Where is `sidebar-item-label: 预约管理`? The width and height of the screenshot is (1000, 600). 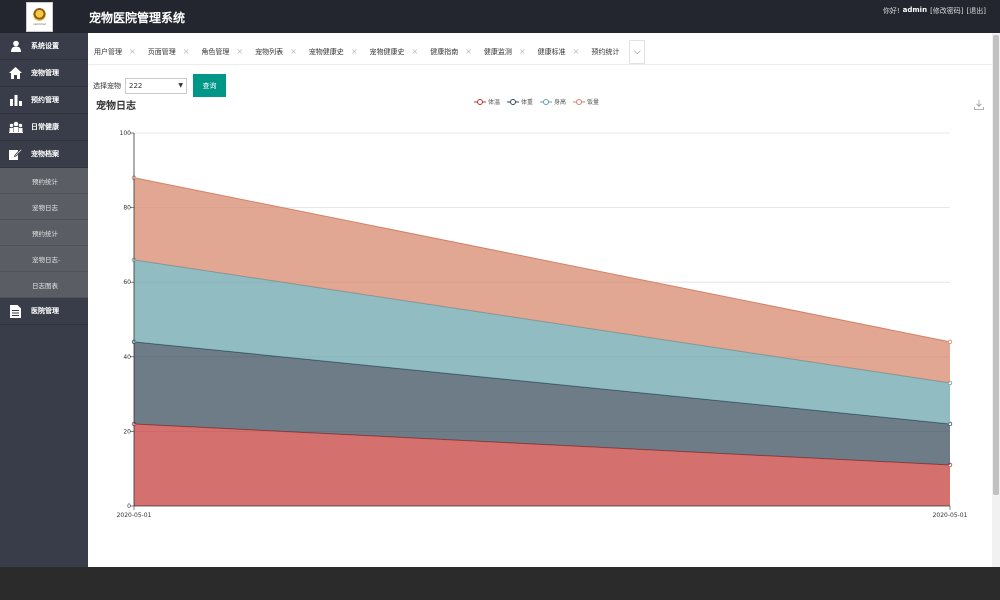
sidebar-item-label: 预约管理 is located at coordinates (45, 100).